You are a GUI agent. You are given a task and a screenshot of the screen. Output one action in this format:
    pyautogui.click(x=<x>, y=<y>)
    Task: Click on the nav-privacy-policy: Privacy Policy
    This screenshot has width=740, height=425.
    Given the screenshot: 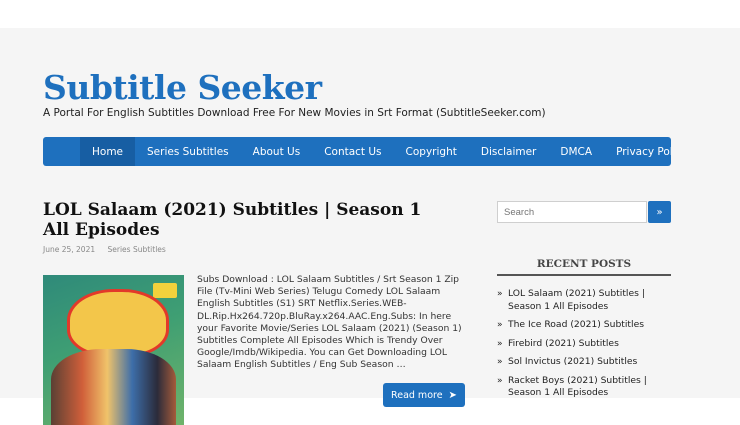 What is the action you would take?
    pyautogui.click(x=637, y=151)
    